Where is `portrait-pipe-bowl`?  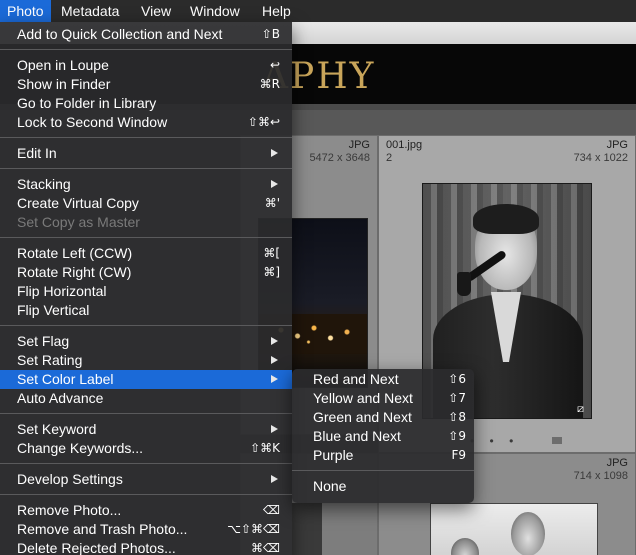 portrait-pipe-bowl is located at coordinates (464, 284).